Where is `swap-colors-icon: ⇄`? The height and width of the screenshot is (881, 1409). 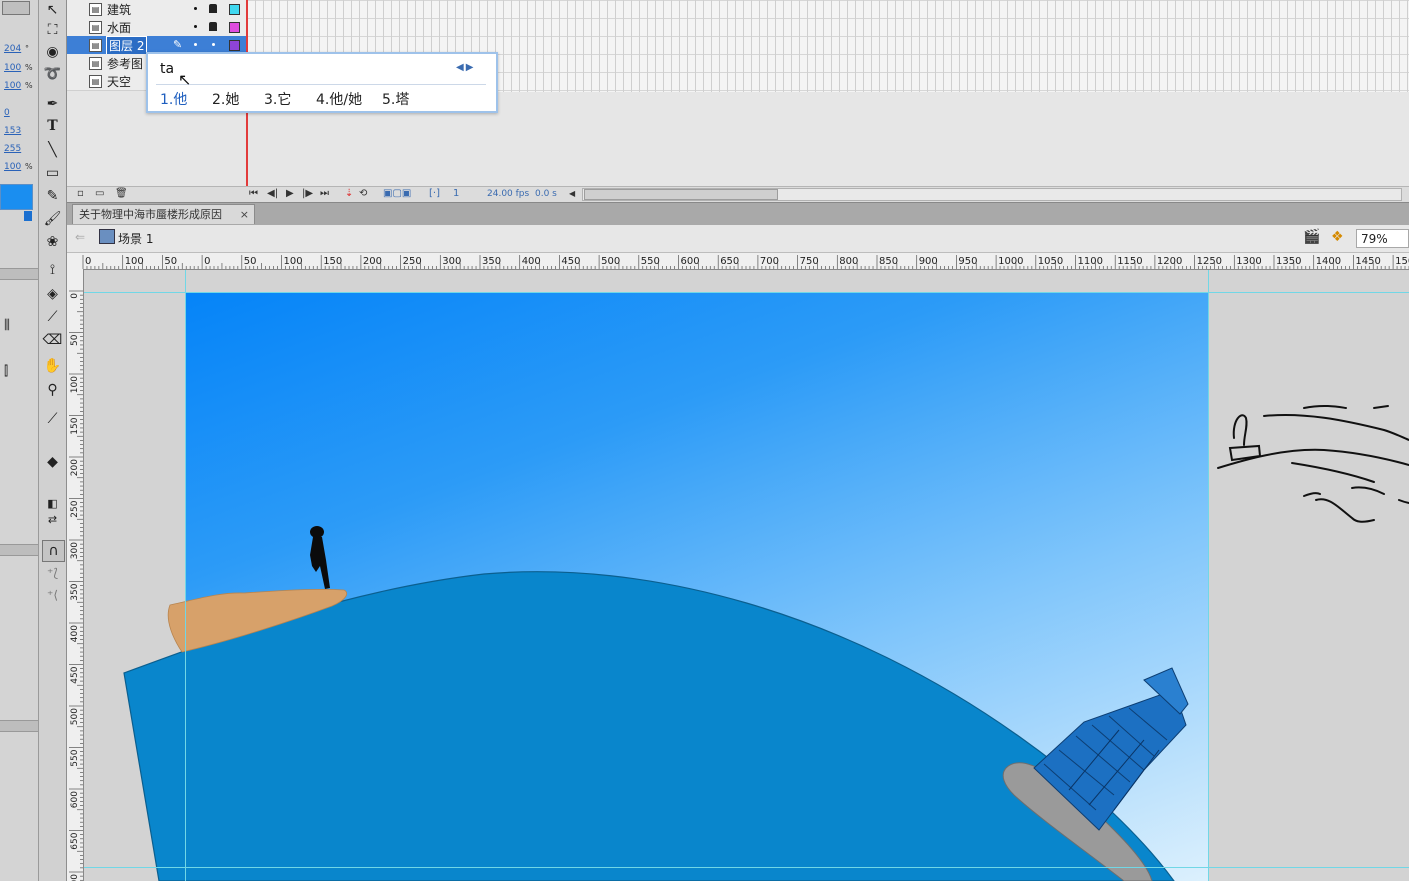
swap-colors-icon: ⇄ is located at coordinates (52, 520).